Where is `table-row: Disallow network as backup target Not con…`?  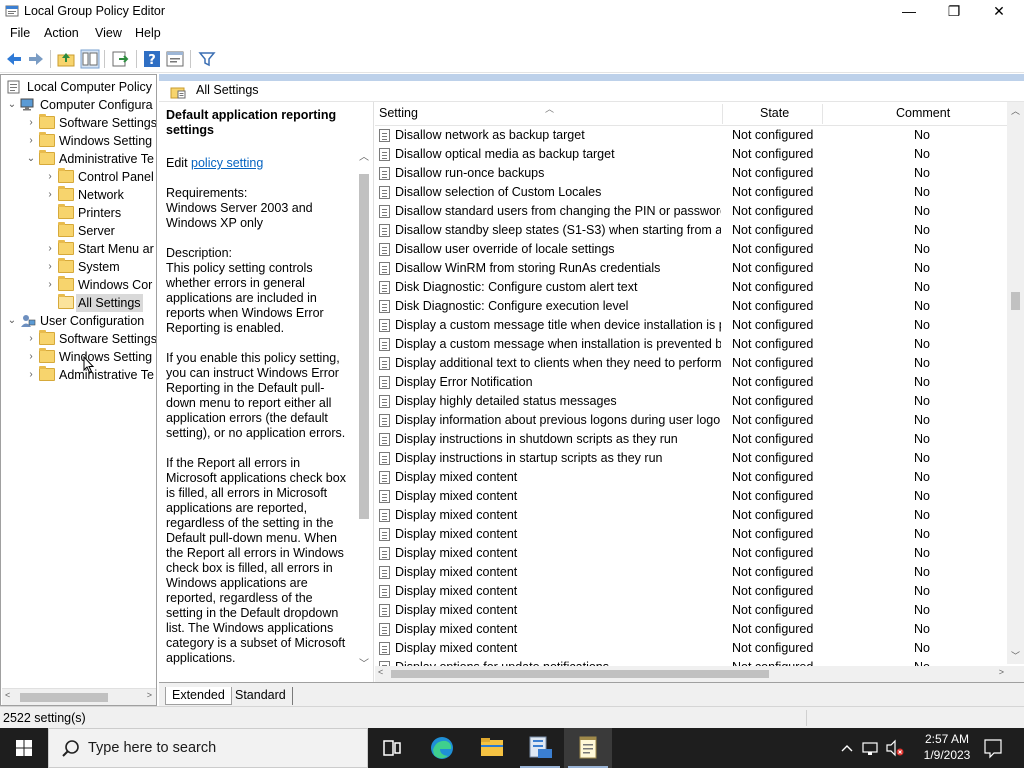 table-row: Disallow network as backup target Not con… is located at coordinates (691, 135).